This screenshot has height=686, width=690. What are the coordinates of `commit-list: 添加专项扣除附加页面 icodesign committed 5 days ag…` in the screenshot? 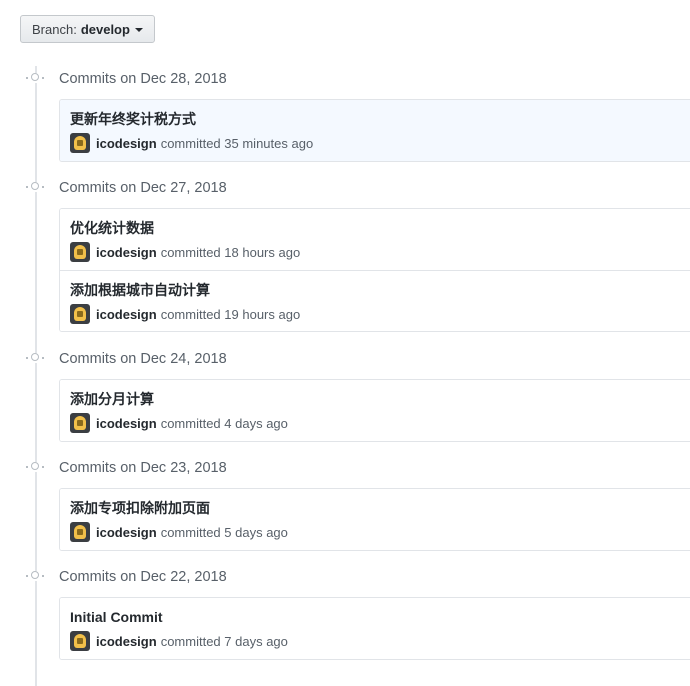 It's located at (374, 519).